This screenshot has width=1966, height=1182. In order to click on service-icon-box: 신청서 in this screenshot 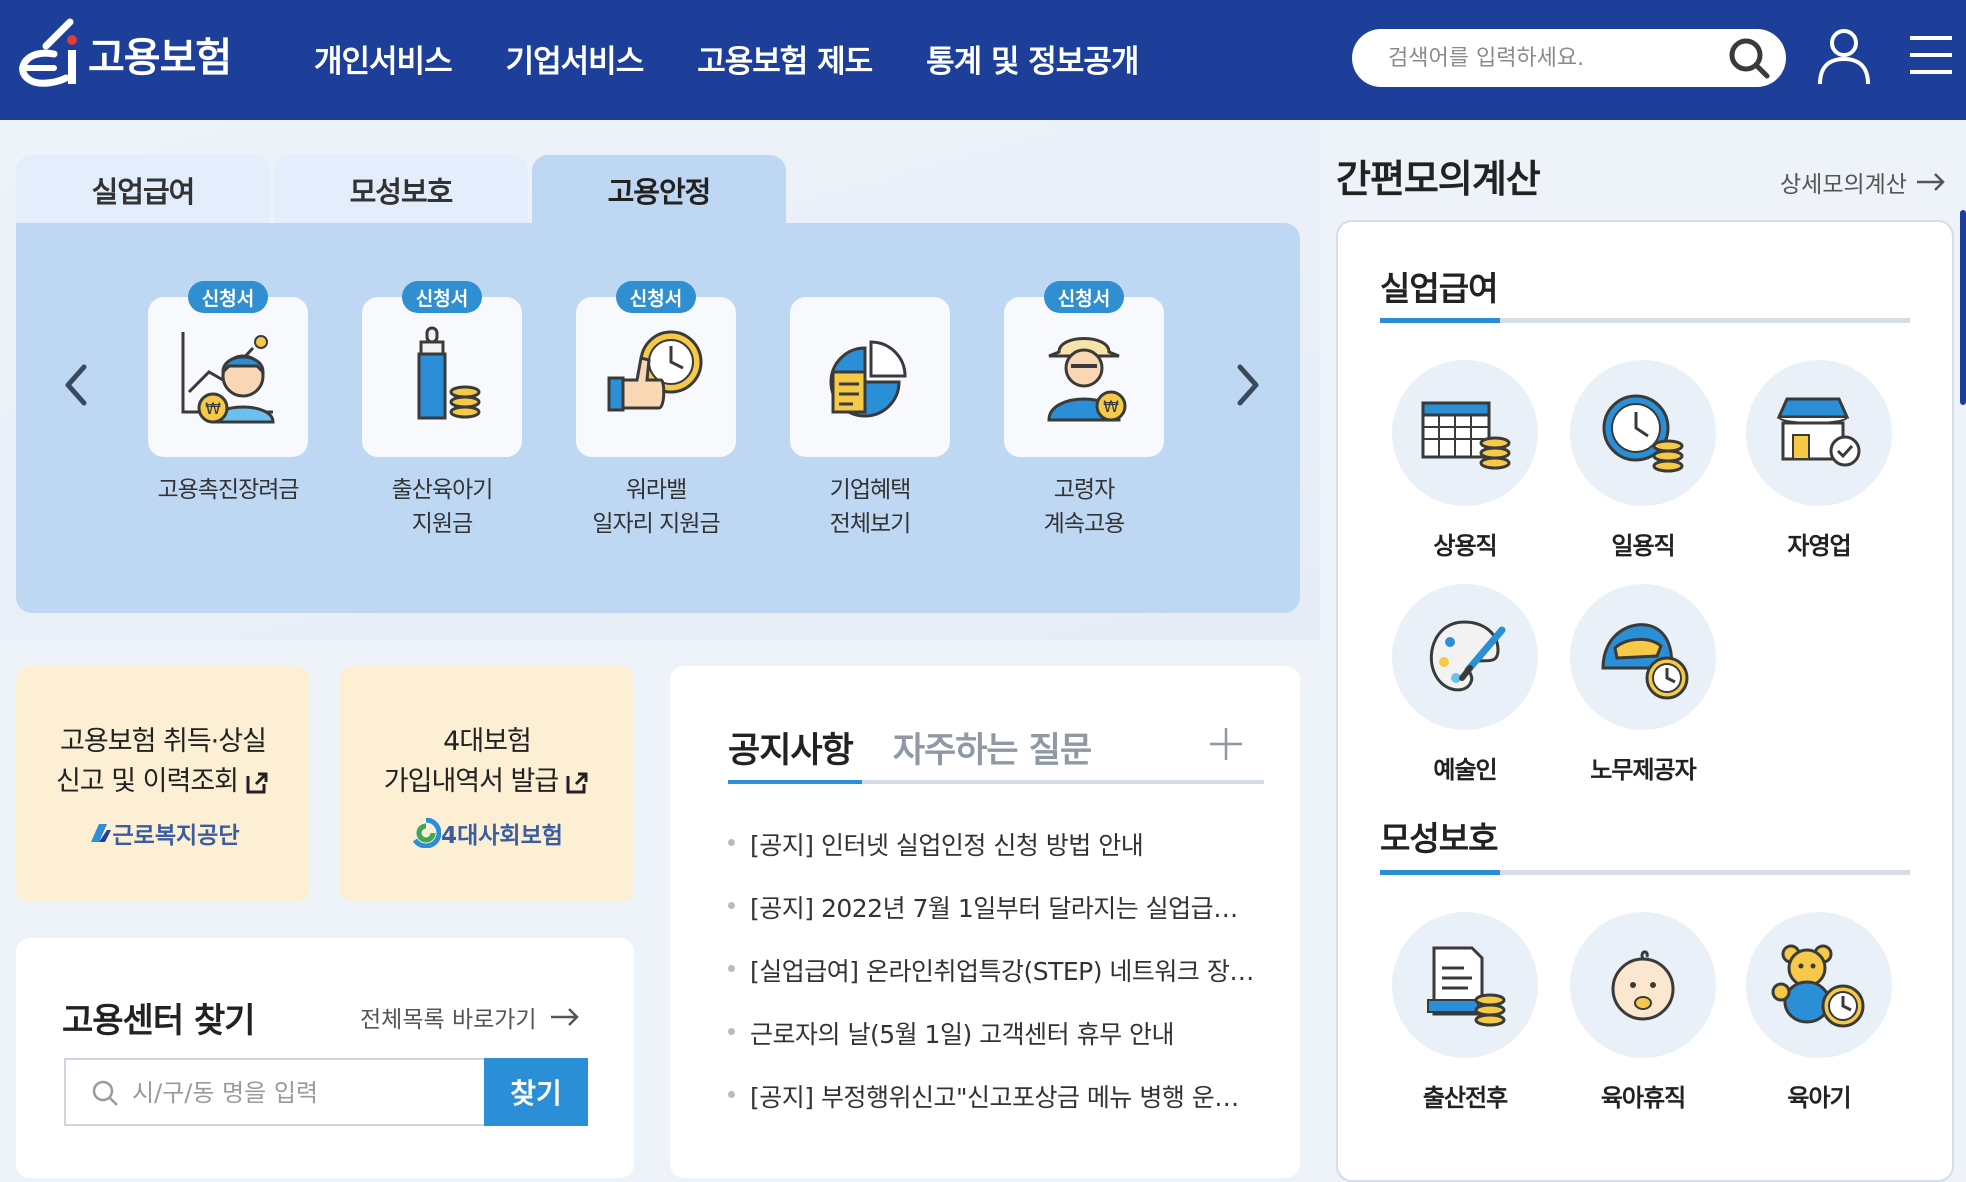, I will do `click(656, 369)`.